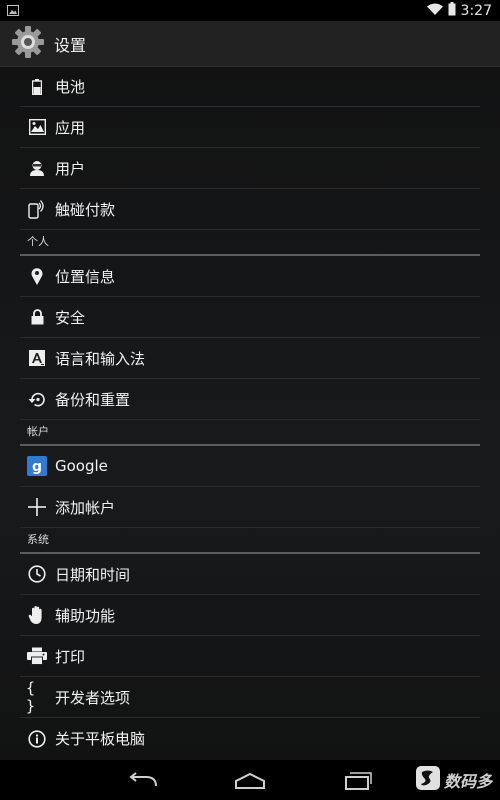 Image resolution: width=500 pixels, height=800 pixels. What do you see at coordinates (250, 87) in the screenshot?
I see `settings-item-battery: 电池` at bounding box center [250, 87].